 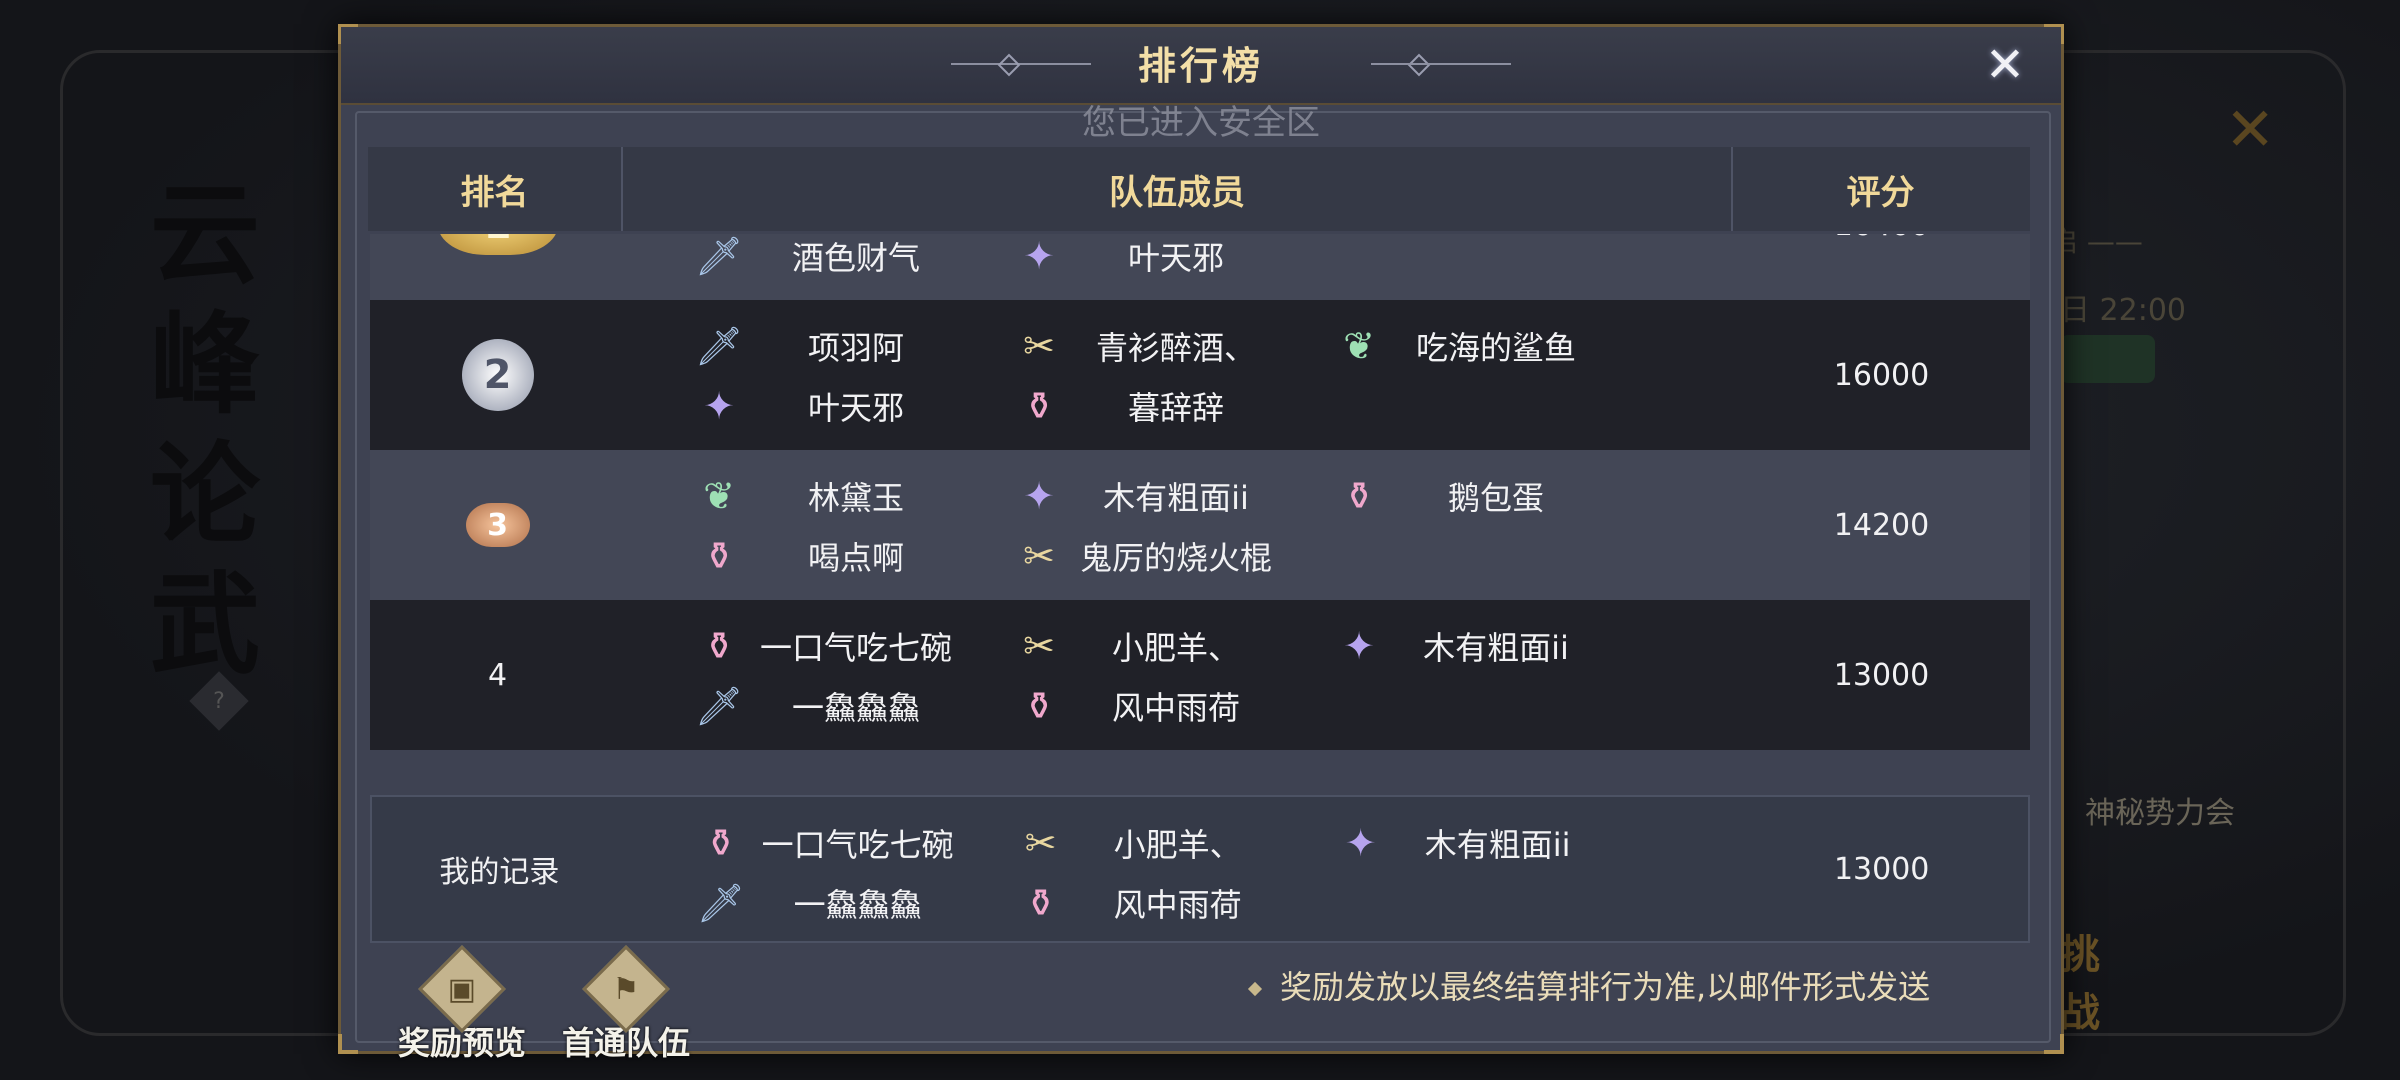 I want to click on bronze-medal-icon: 3, so click(x=497, y=525).